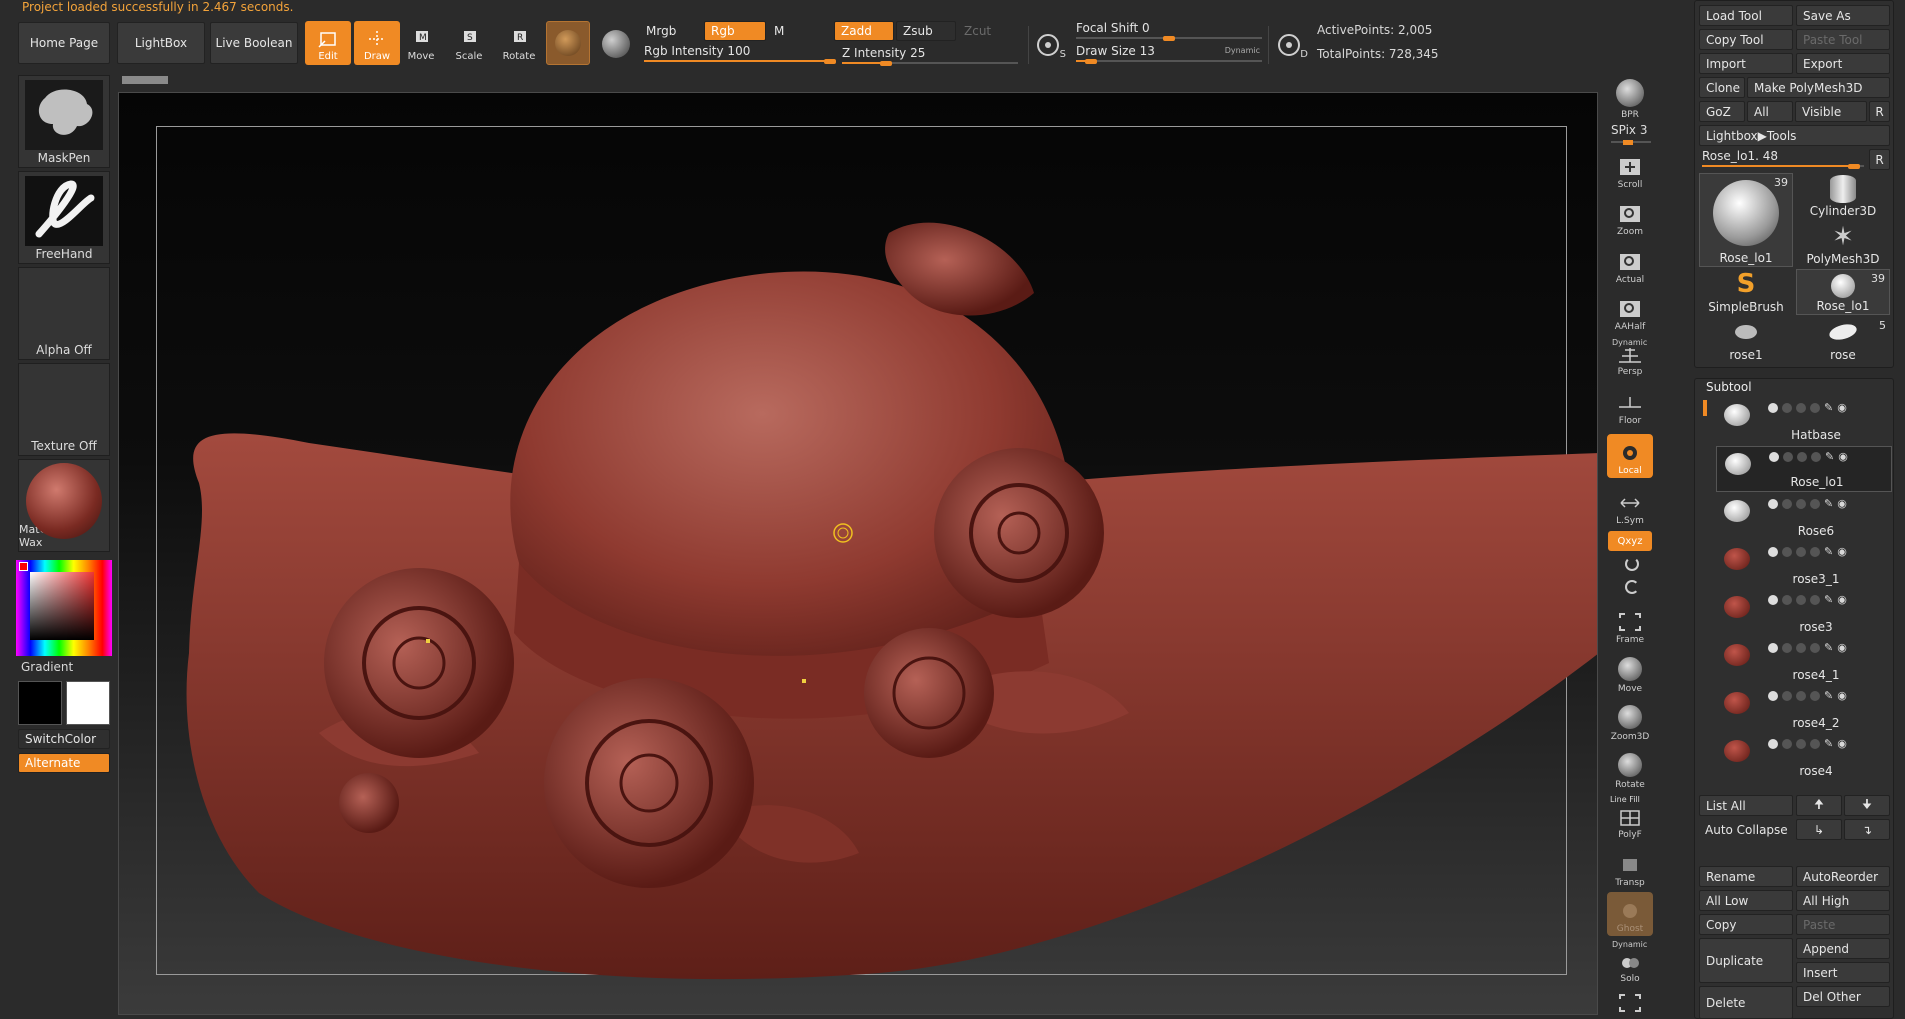 Image resolution: width=1905 pixels, height=1019 pixels. Describe the element at coordinates (1630, 456) in the screenshot. I see `local-button: Local` at that location.